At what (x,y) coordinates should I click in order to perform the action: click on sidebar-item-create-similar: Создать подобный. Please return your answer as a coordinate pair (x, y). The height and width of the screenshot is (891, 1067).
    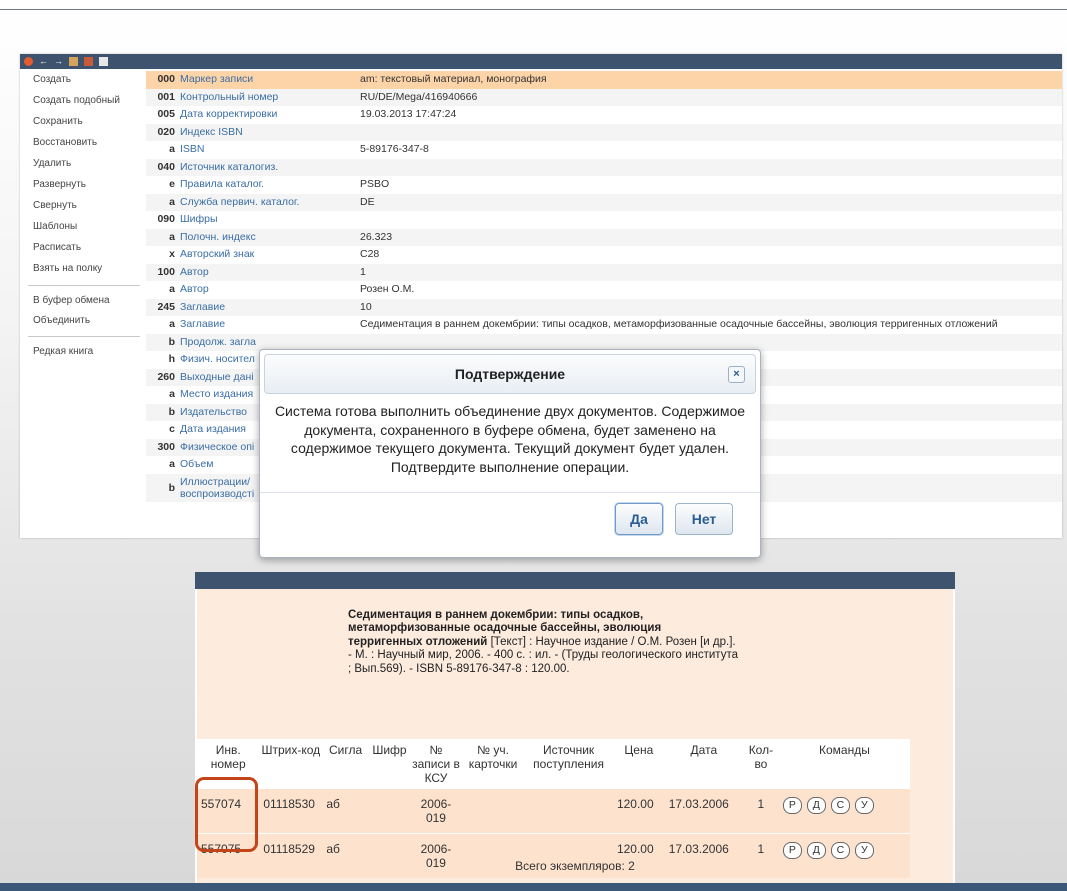
    Looking at the image, I should click on (76, 100).